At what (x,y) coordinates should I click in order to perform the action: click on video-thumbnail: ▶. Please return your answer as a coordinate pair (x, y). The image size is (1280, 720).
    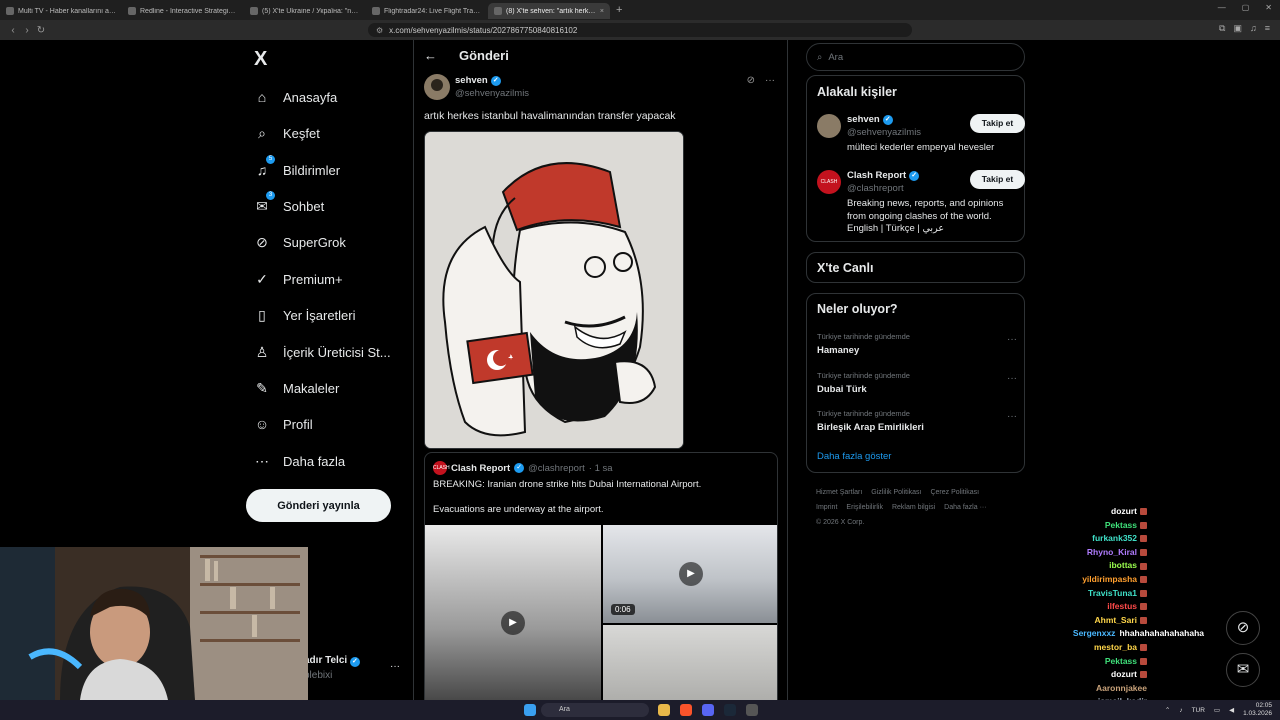
    Looking at the image, I should click on (513, 612).